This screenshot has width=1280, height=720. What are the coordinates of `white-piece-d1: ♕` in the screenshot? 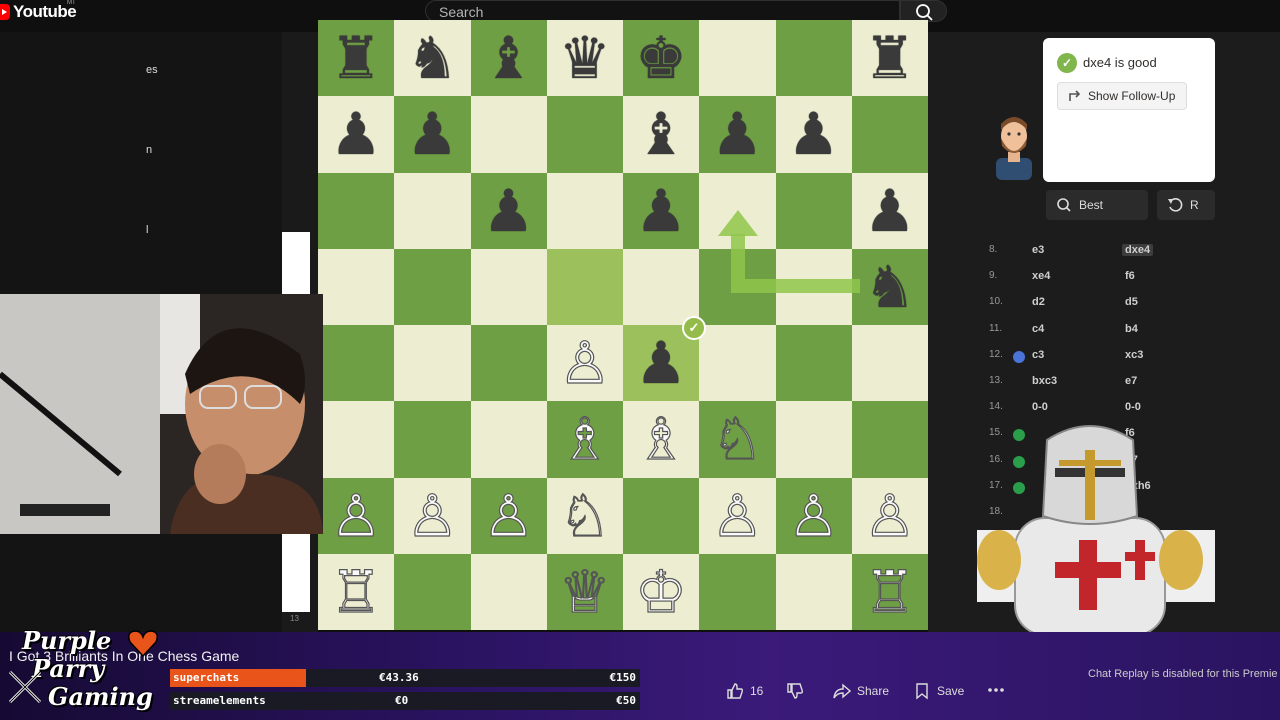 It's located at (585, 592).